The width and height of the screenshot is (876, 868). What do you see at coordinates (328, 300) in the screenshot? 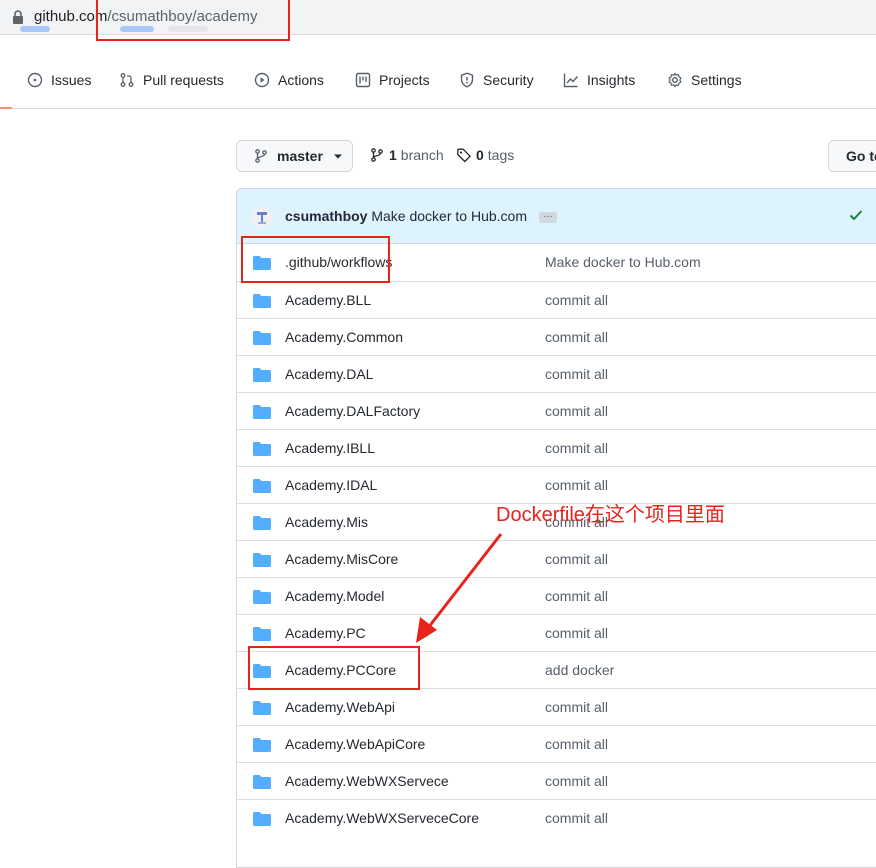
I see `file-name: Academy.BLL` at bounding box center [328, 300].